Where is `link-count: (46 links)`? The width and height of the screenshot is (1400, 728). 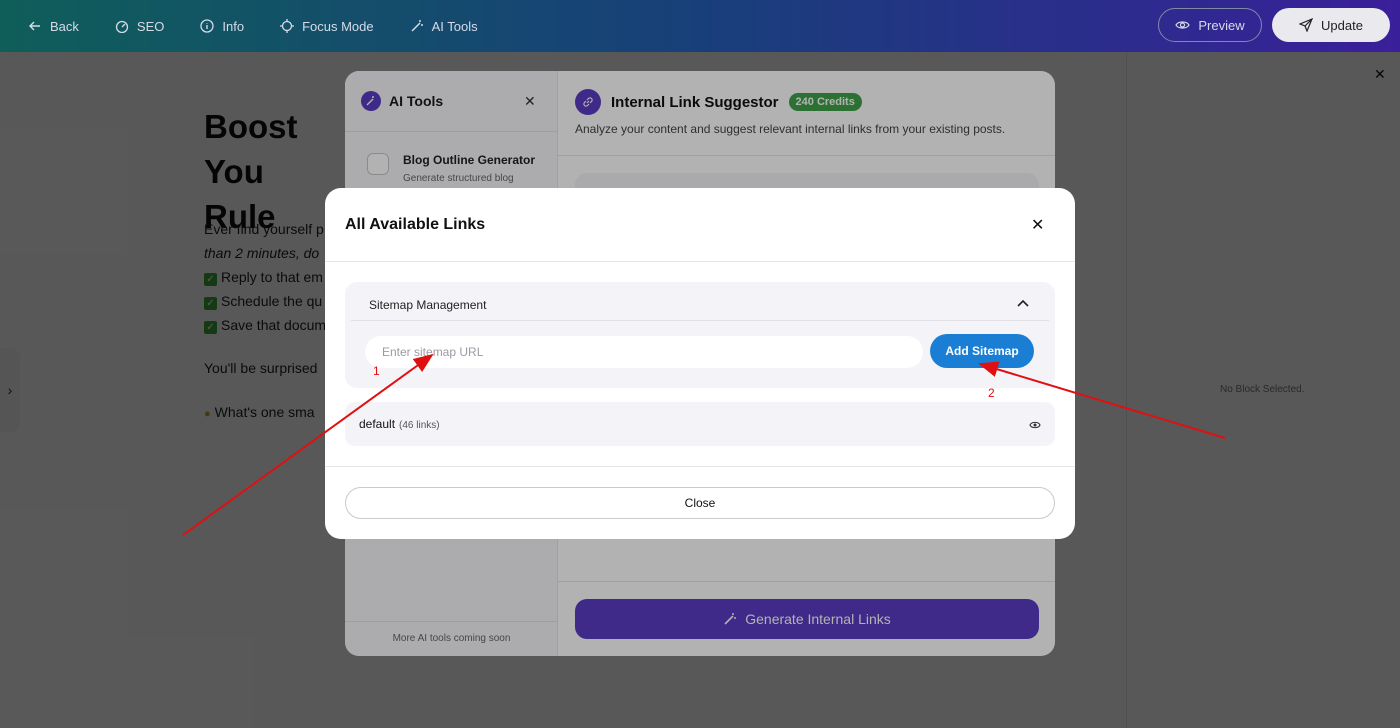 link-count: (46 links) is located at coordinates (419, 425).